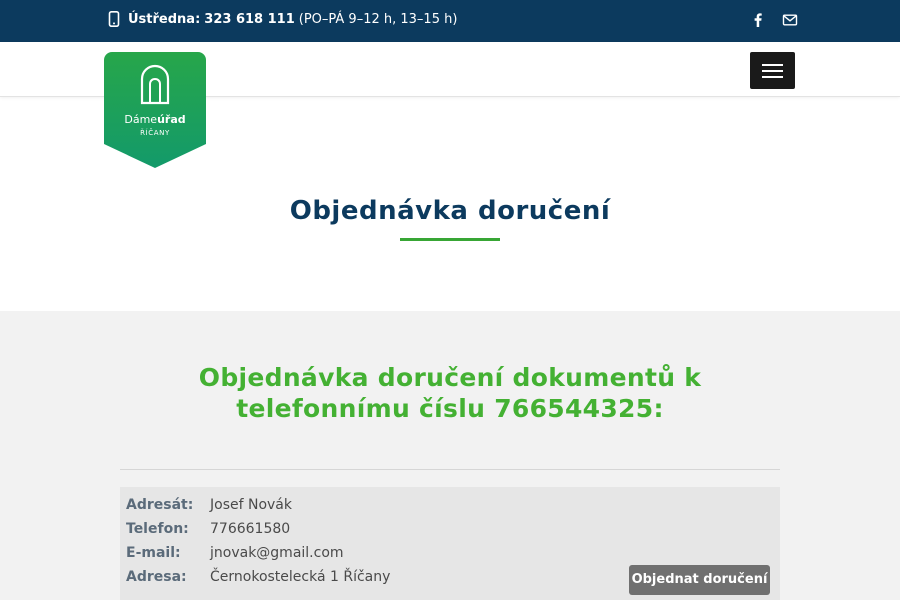 The width and height of the screenshot is (900, 600). What do you see at coordinates (450, 469) in the screenshot?
I see `section-divider` at bounding box center [450, 469].